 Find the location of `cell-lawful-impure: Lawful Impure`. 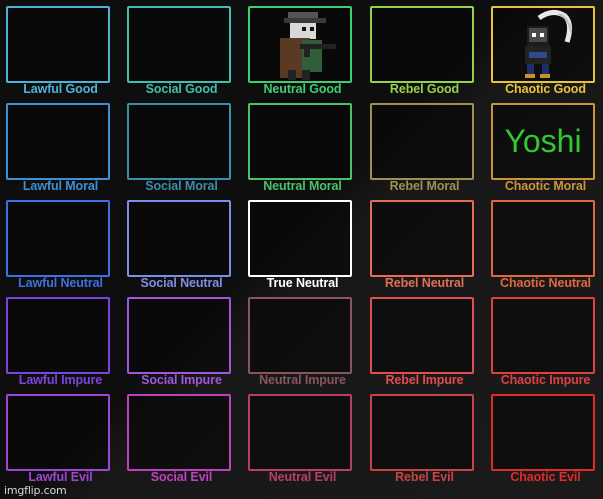

cell-lawful-impure: Lawful Impure is located at coordinates (60, 339).